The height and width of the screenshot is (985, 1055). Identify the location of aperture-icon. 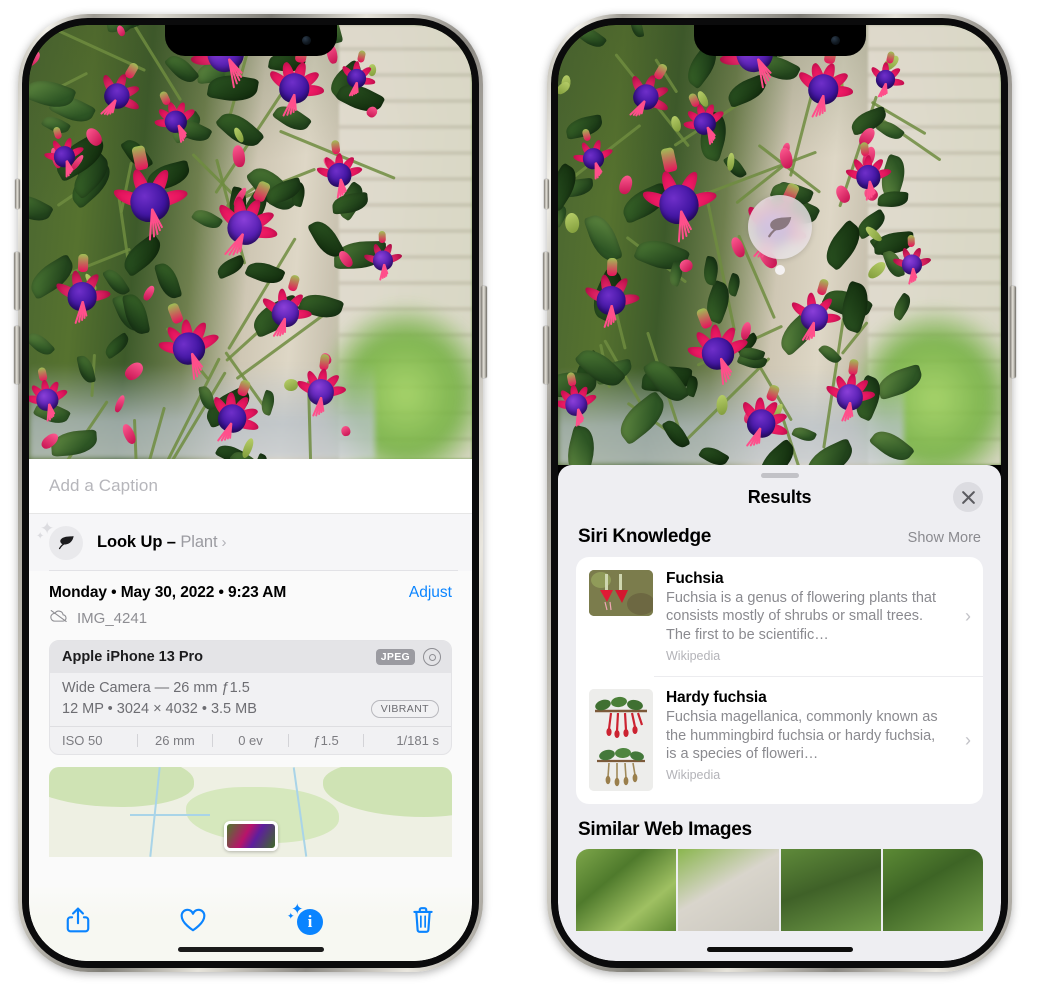
(432, 657).